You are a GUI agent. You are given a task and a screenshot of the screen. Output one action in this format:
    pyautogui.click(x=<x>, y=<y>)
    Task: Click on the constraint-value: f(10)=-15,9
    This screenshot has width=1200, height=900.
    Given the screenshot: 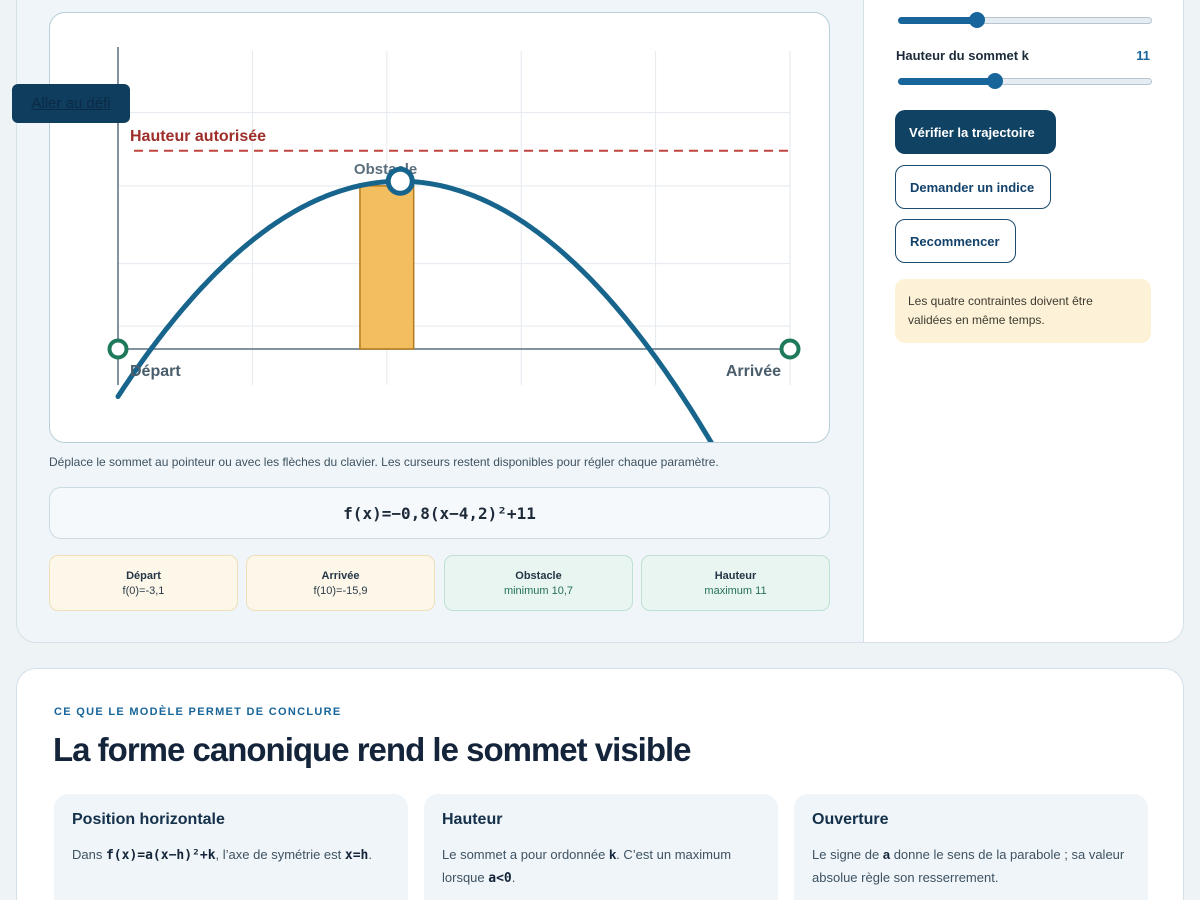 What is the action you would take?
    pyautogui.click(x=340, y=590)
    